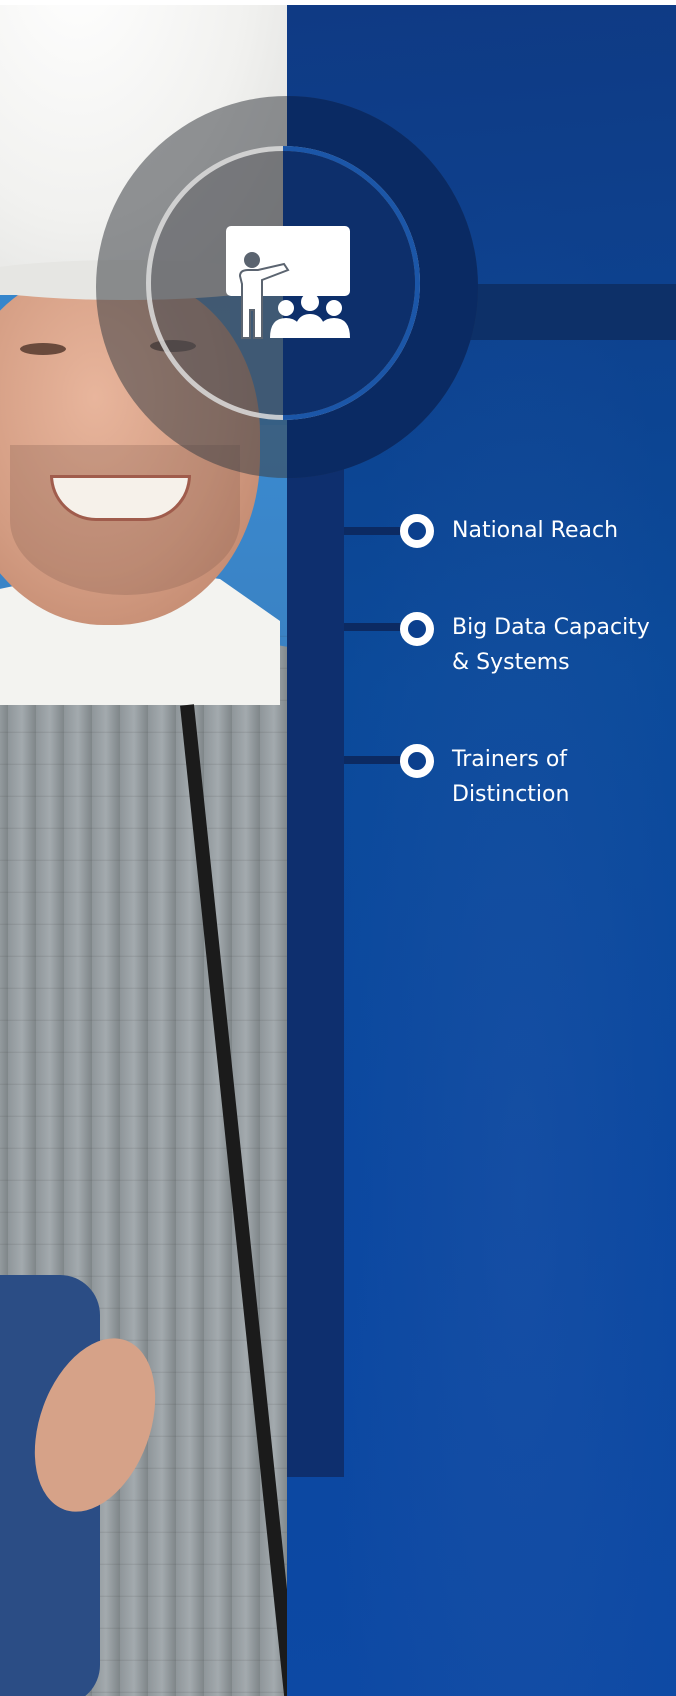  I want to click on list-item-national-reach: National Reach, so click(510, 534).